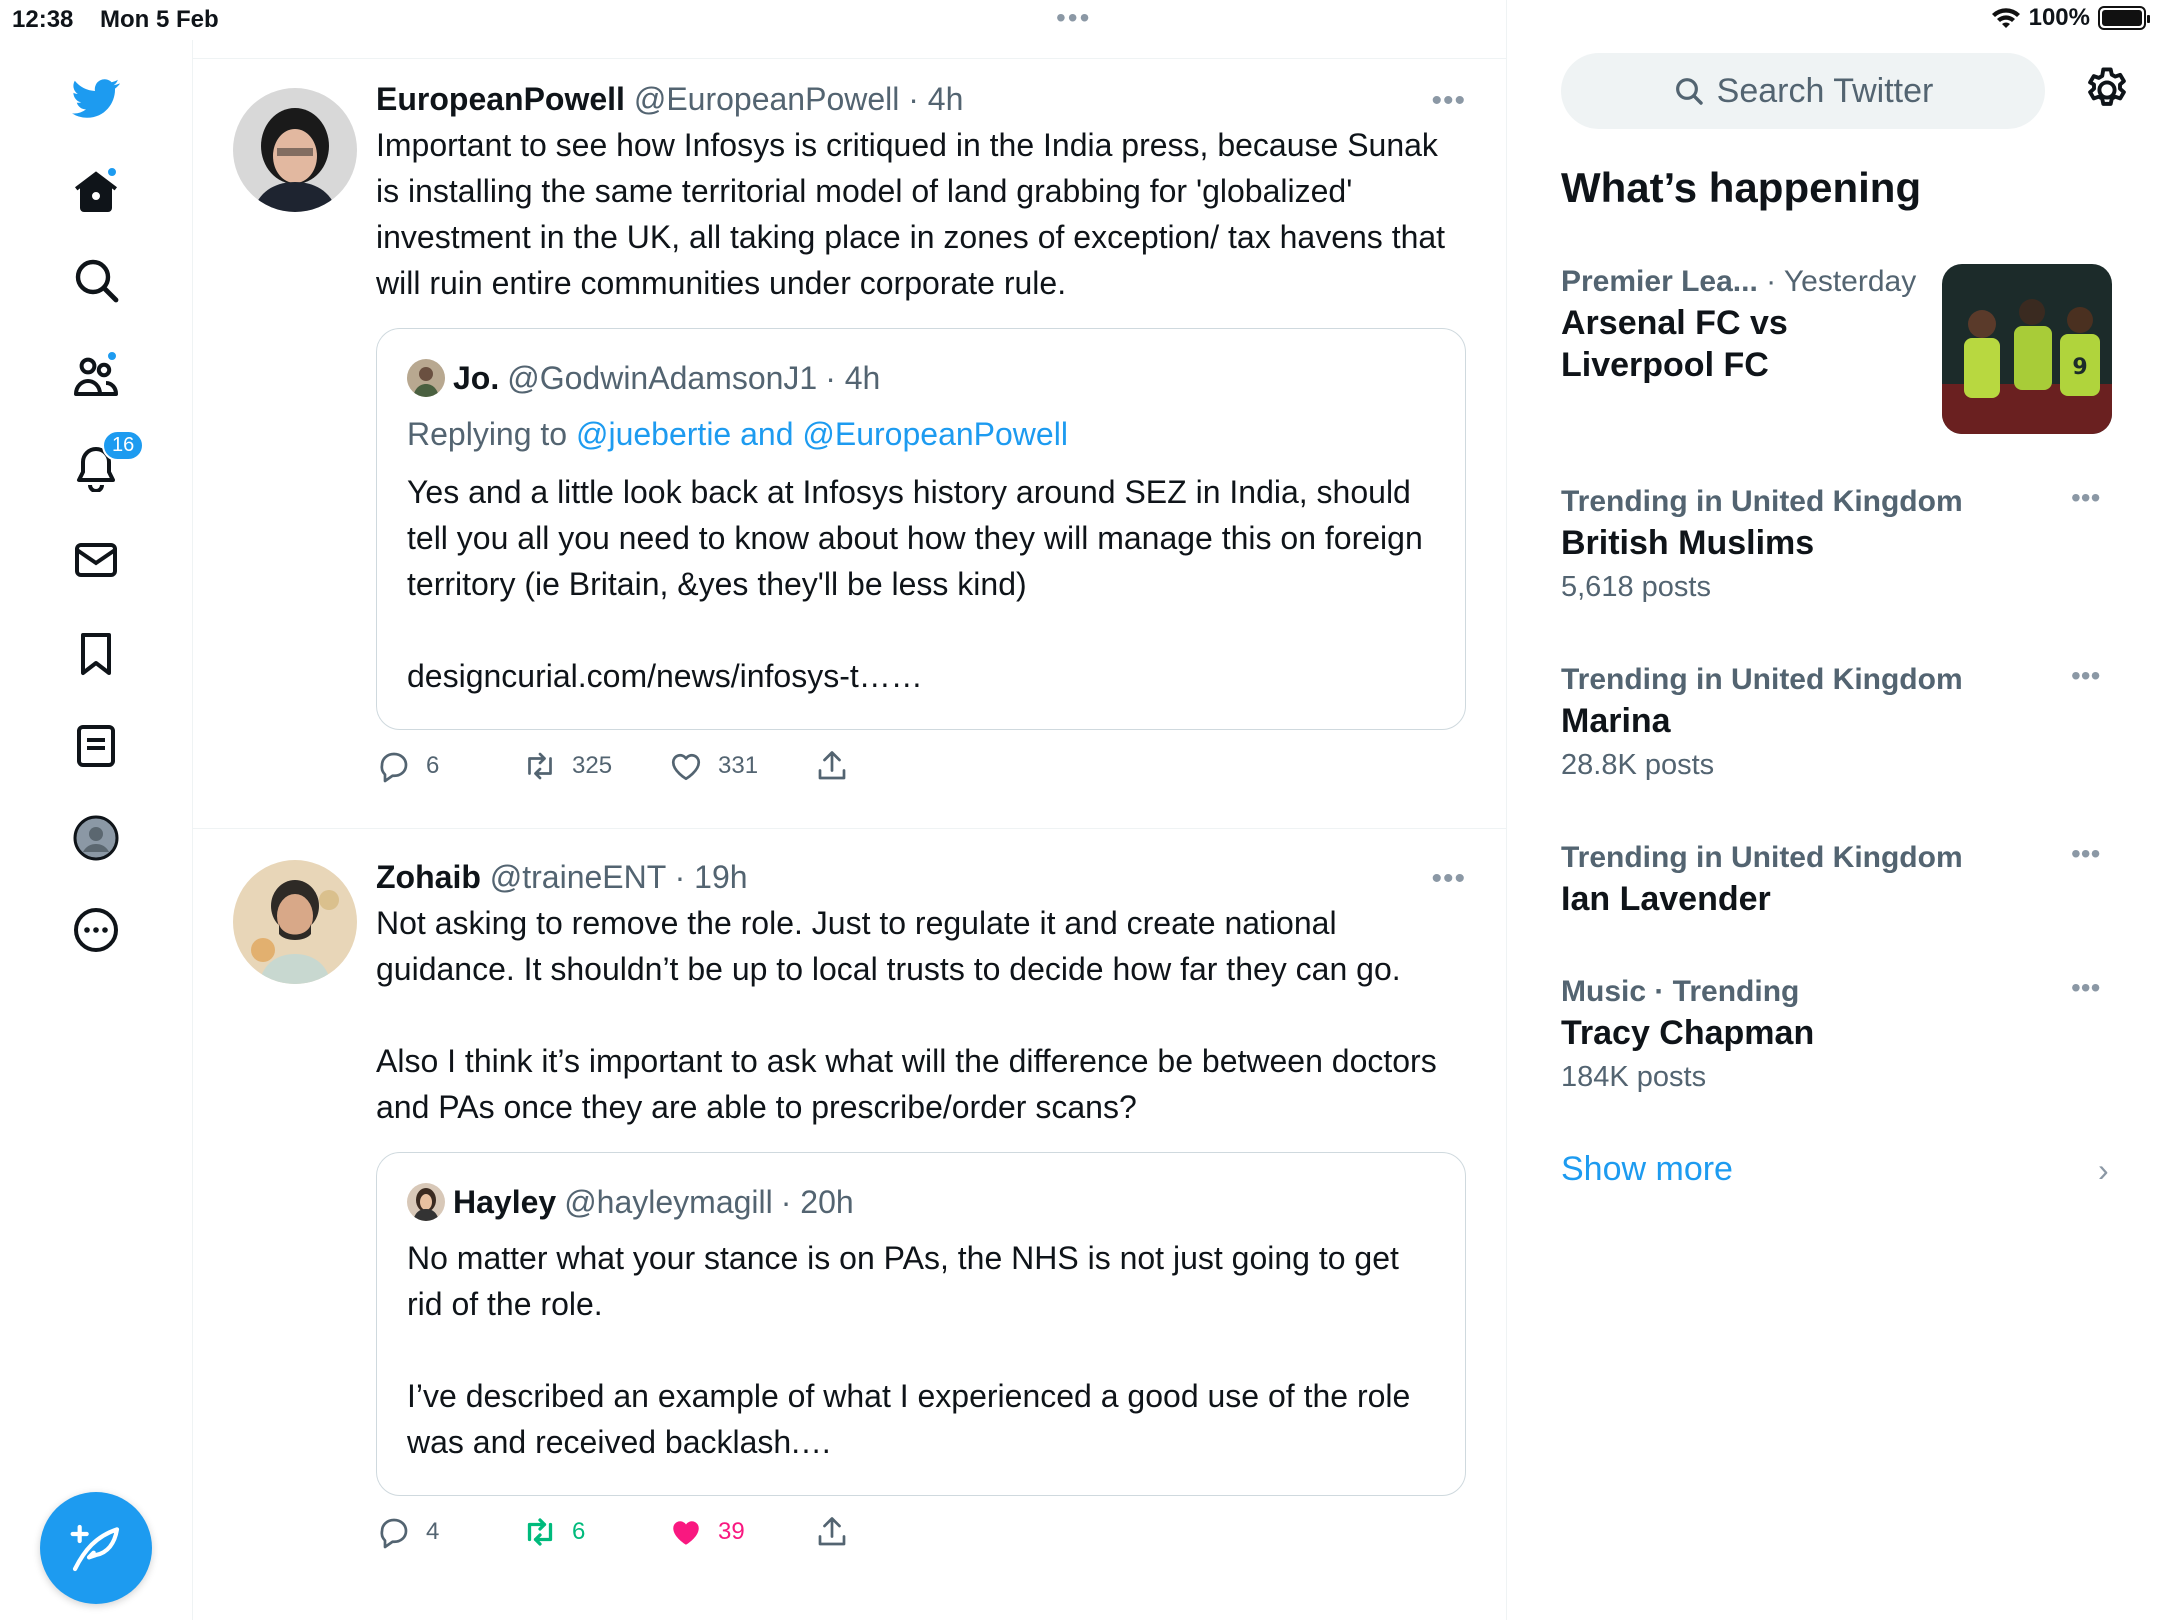 The image size is (2160, 1620). I want to click on trend-post-count: 28.8K posts, so click(1638, 765).